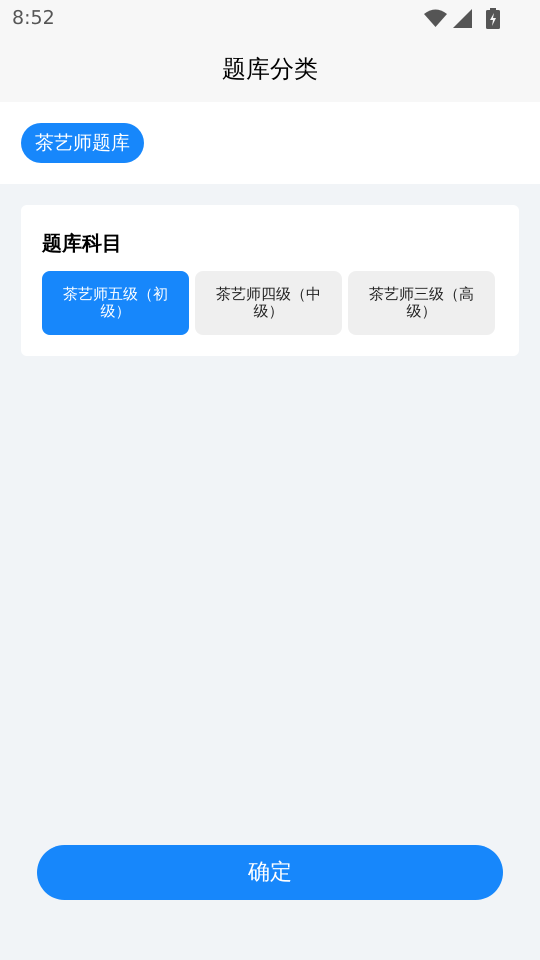 The width and height of the screenshot is (540, 960). Describe the element at coordinates (33, 18) in the screenshot. I see `status-time: 8:52` at that location.